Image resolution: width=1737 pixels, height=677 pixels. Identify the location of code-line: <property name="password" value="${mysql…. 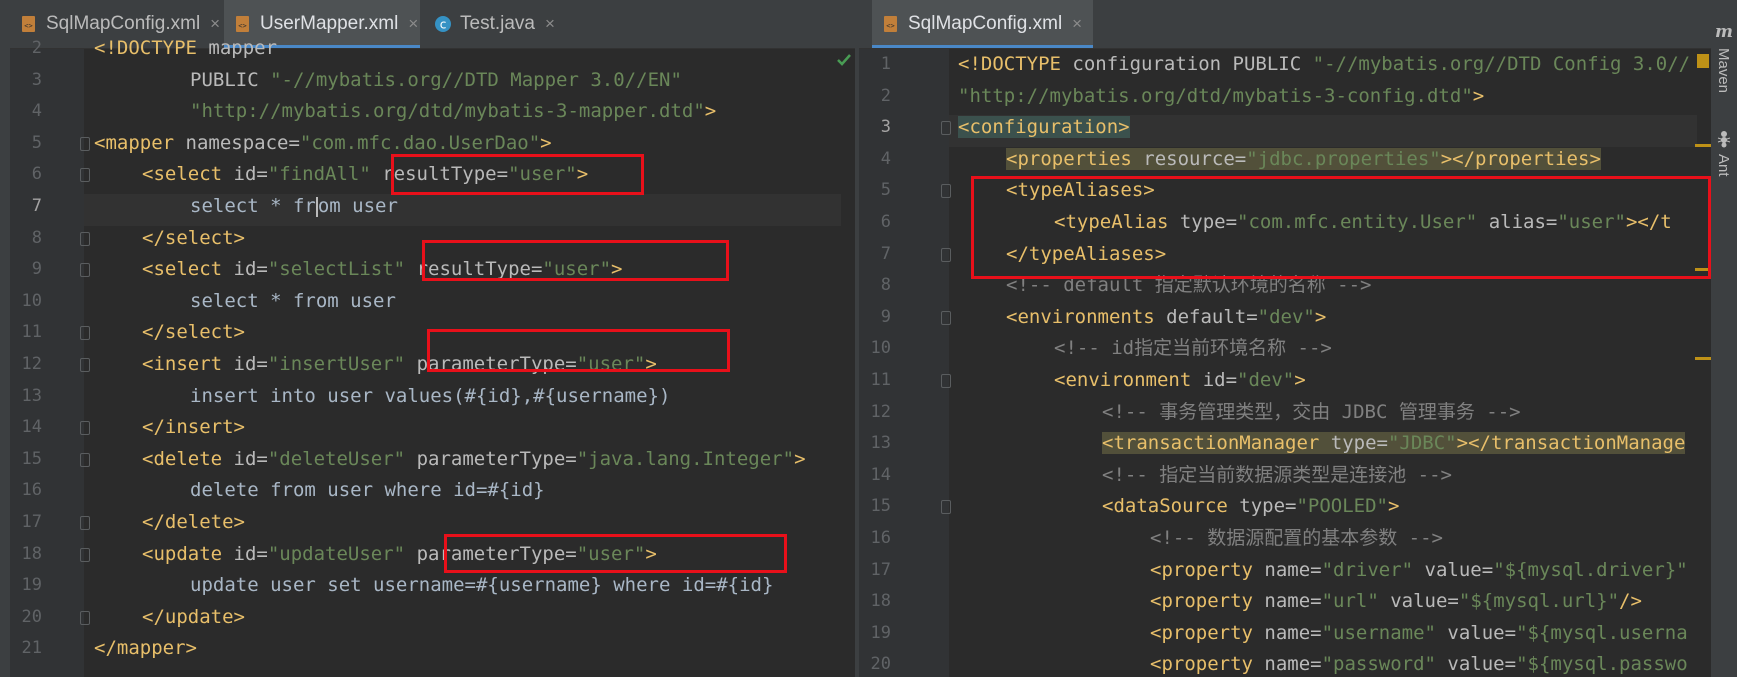
(1419, 664).